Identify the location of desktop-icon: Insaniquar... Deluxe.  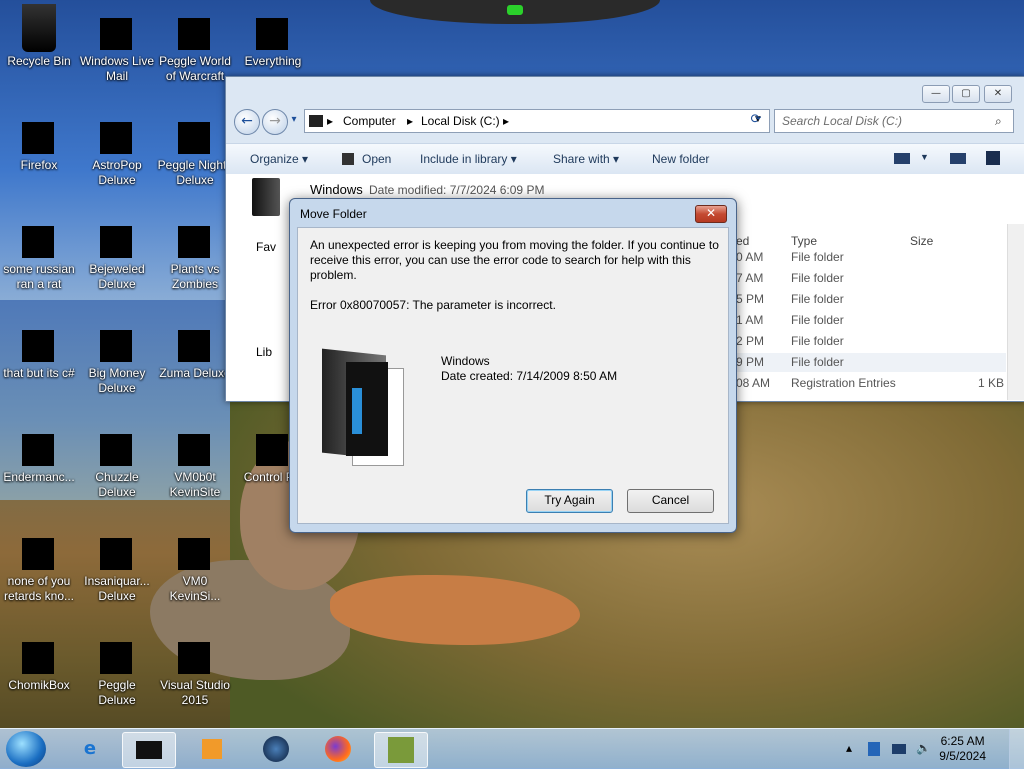
(117, 564).